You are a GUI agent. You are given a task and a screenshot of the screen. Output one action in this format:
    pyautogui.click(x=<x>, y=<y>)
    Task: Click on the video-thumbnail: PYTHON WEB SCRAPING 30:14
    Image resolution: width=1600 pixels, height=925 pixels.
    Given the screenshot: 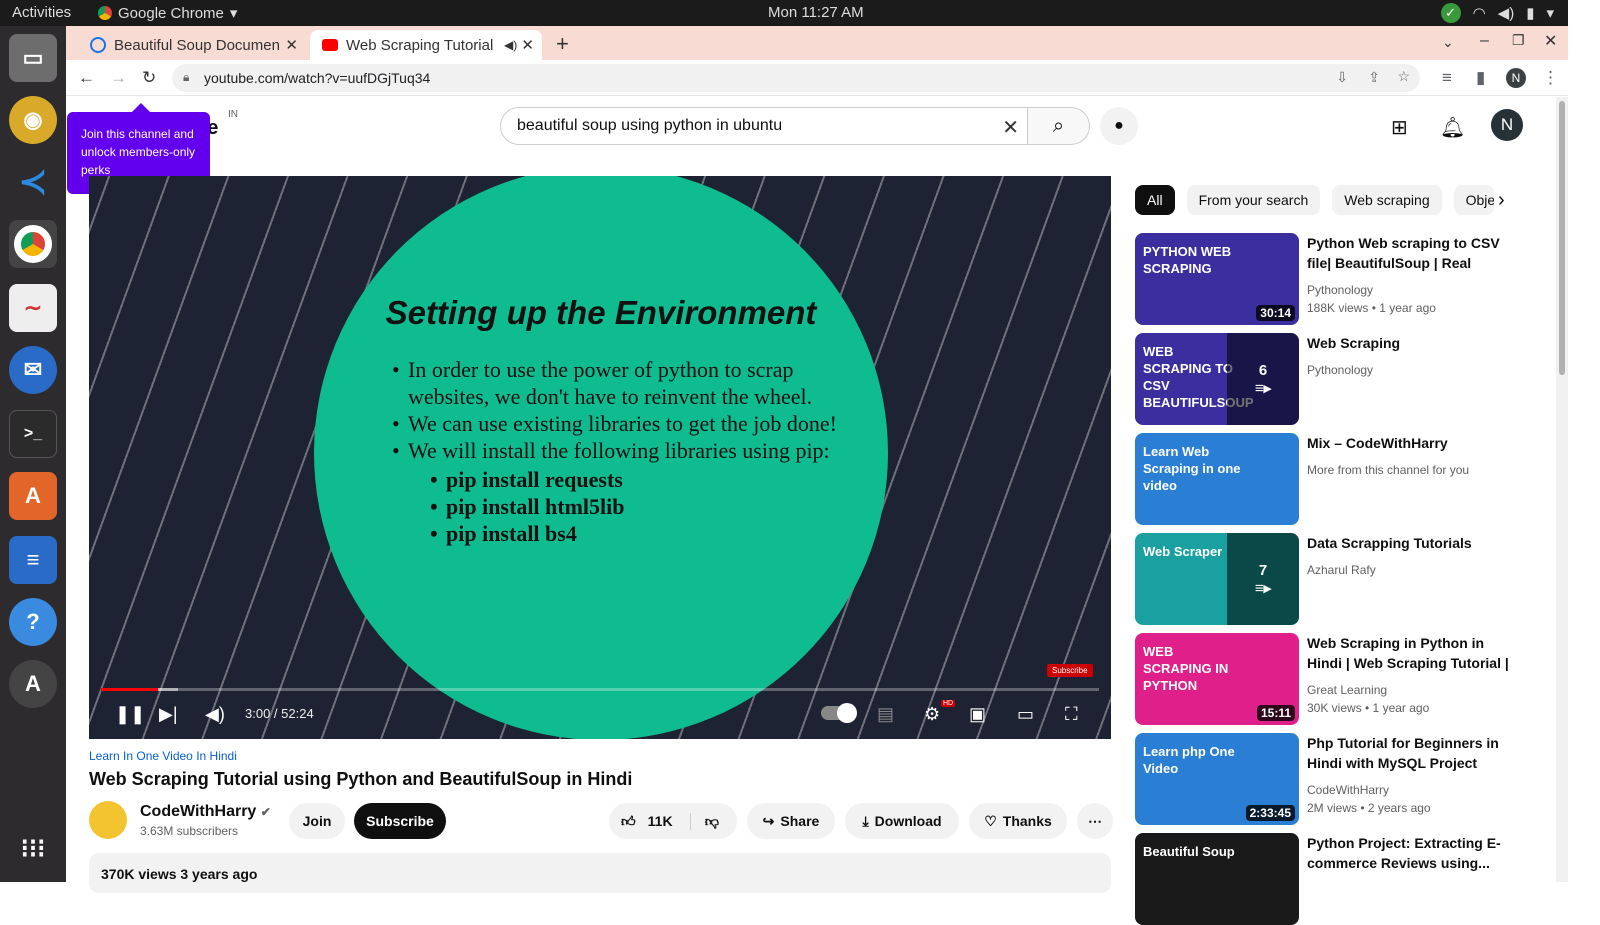 What is the action you would take?
    pyautogui.click(x=1217, y=279)
    